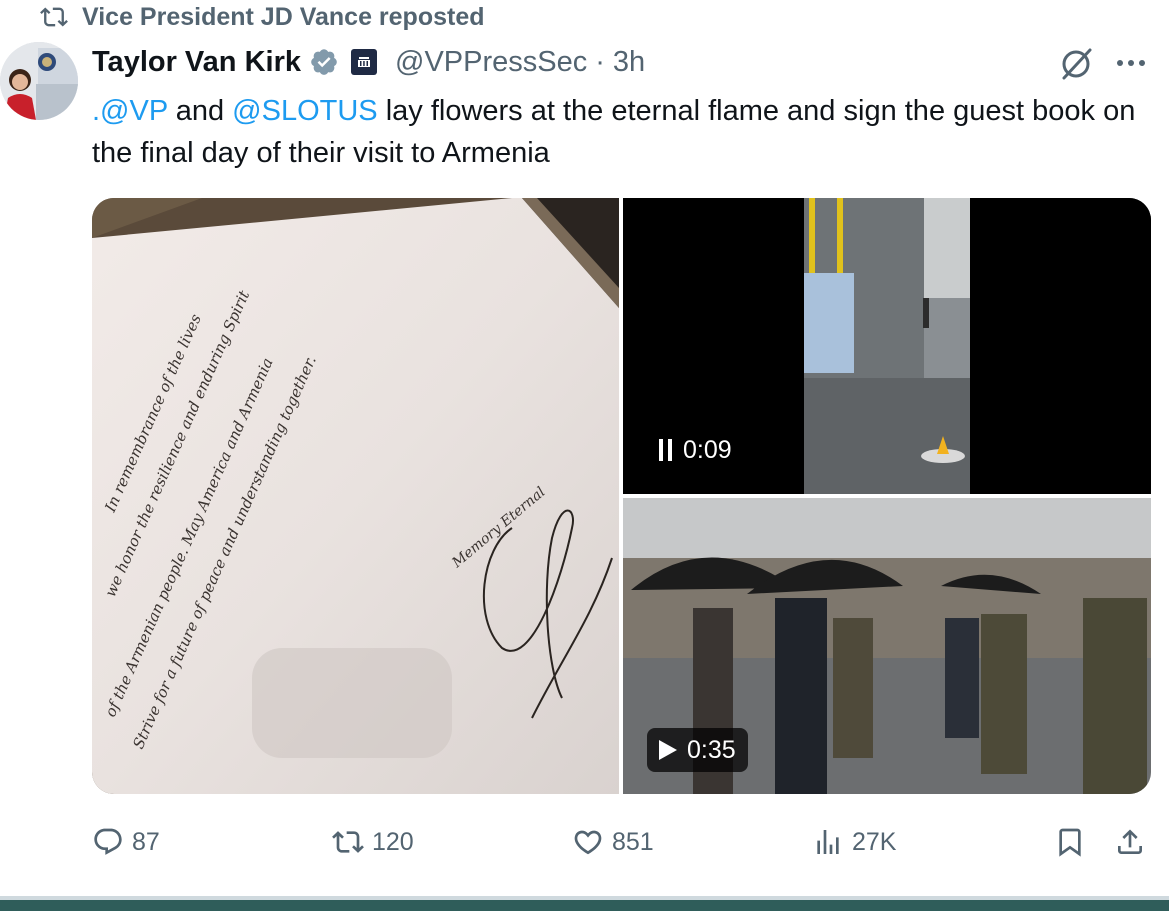 This screenshot has height=911, width=1169. What do you see at coordinates (324, 62) in the screenshot?
I see `verified-badge-icon` at bounding box center [324, 62].